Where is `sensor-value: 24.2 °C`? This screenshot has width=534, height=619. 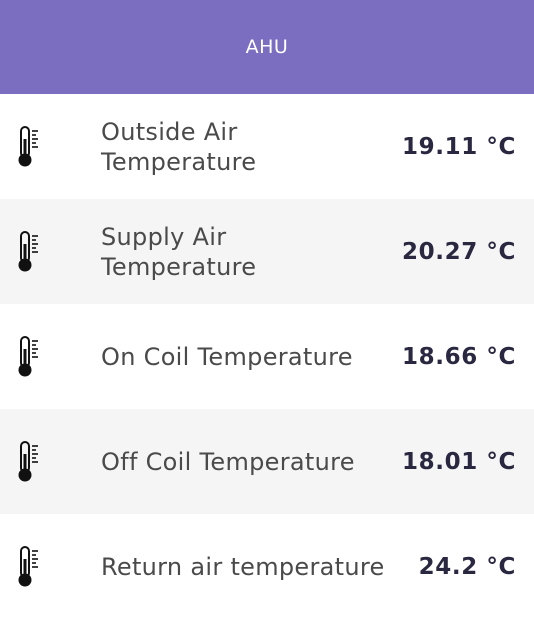 sensor-value: 24.2 °C is located at coordinates (467, 566).